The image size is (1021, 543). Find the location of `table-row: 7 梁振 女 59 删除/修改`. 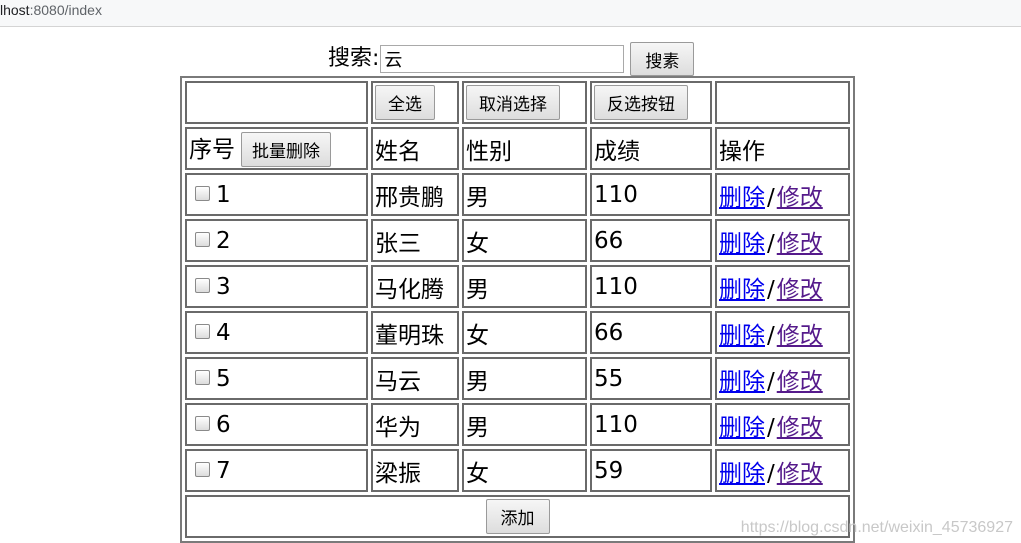

table-row: 7 梁振 女 59 删除/修改 is located at coordinates (517, 470).